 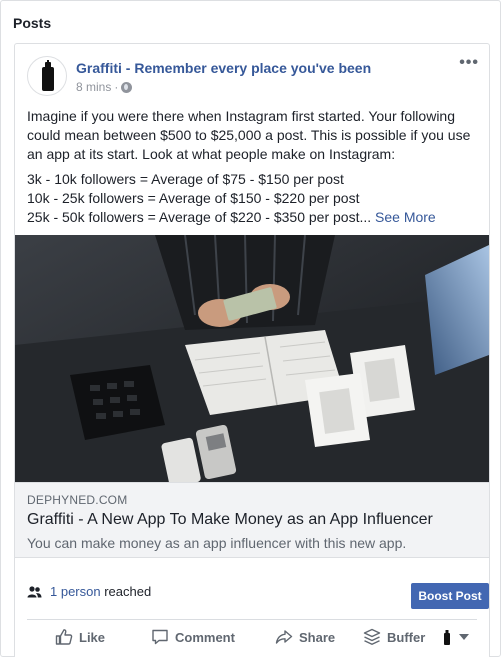 I want to click on page-avatar, so click(x=47, y=76).